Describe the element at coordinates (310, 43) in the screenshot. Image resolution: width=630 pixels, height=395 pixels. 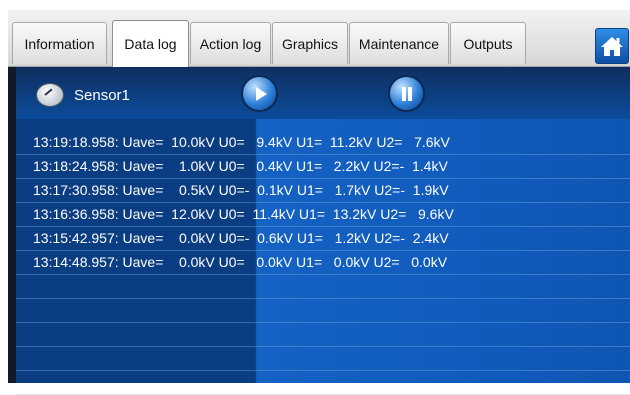
I see `tab-graphics: Graphics` at that location.